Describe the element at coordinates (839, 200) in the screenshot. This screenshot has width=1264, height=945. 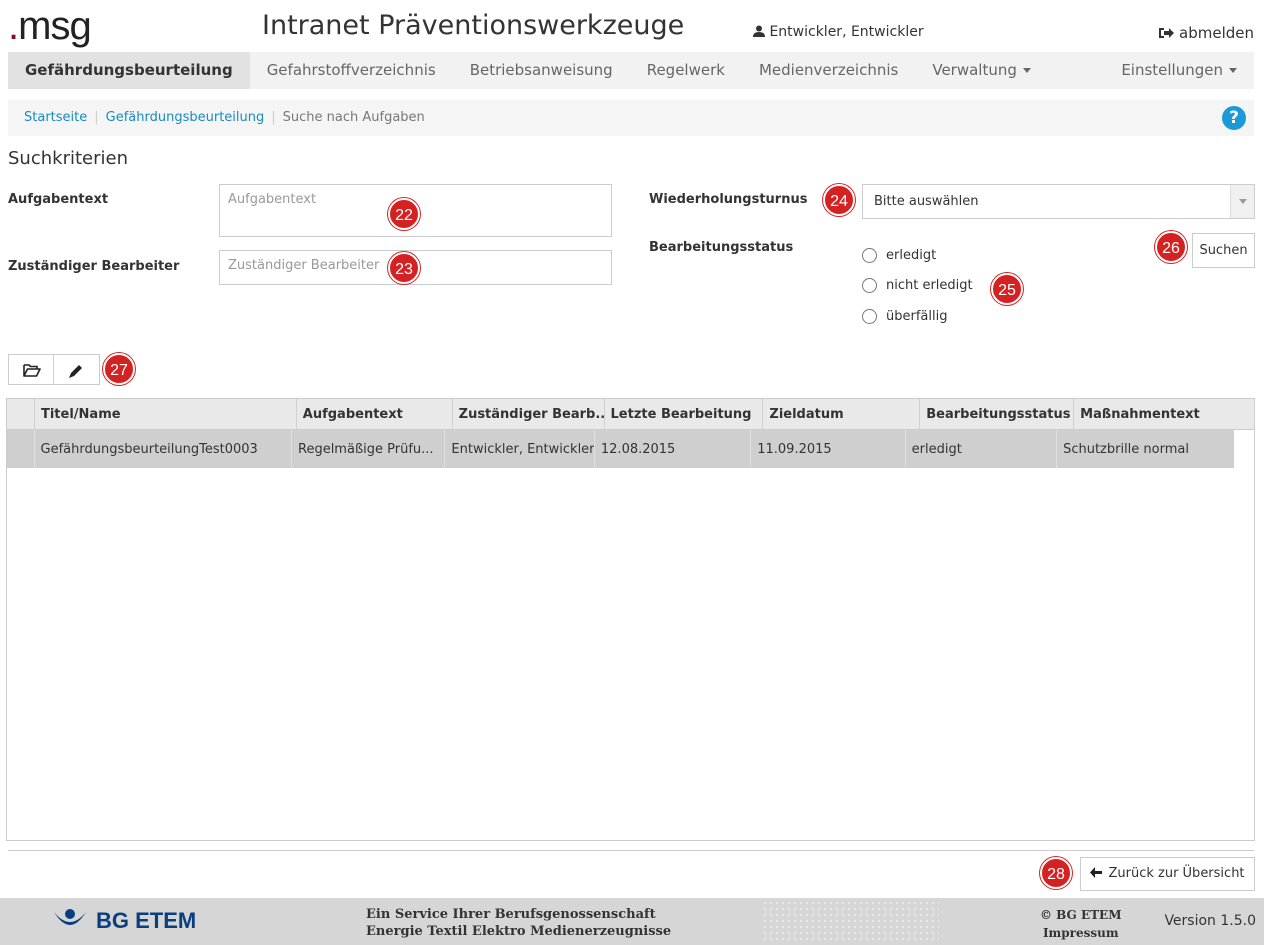
I see `annotation-badge-24: 24` at that location.